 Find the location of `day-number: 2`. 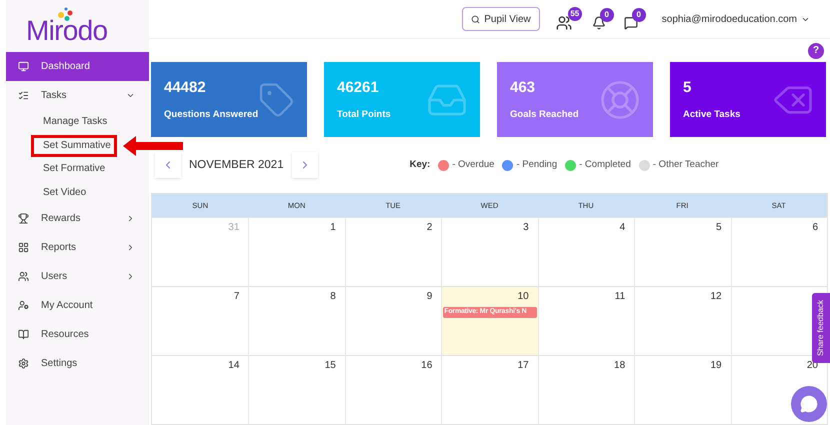

day-number: 2 is located at coordinates (430, 228).